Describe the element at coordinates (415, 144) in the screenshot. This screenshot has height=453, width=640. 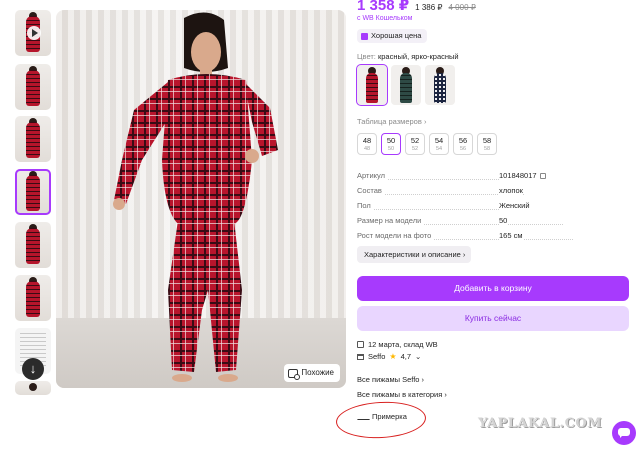
I see `size-option-52: 52 52` at that location.